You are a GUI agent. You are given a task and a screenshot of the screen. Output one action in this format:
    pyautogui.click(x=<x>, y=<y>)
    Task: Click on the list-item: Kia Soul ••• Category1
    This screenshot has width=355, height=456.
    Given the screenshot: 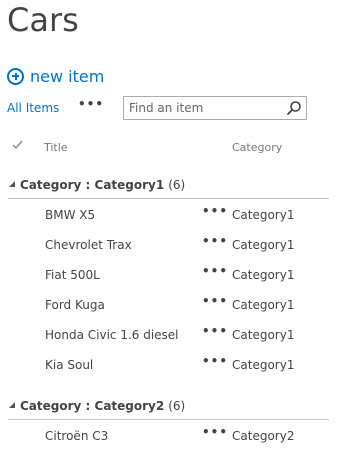 What is the action you would take?
    pyautogui.click(x=165, y=365)
    